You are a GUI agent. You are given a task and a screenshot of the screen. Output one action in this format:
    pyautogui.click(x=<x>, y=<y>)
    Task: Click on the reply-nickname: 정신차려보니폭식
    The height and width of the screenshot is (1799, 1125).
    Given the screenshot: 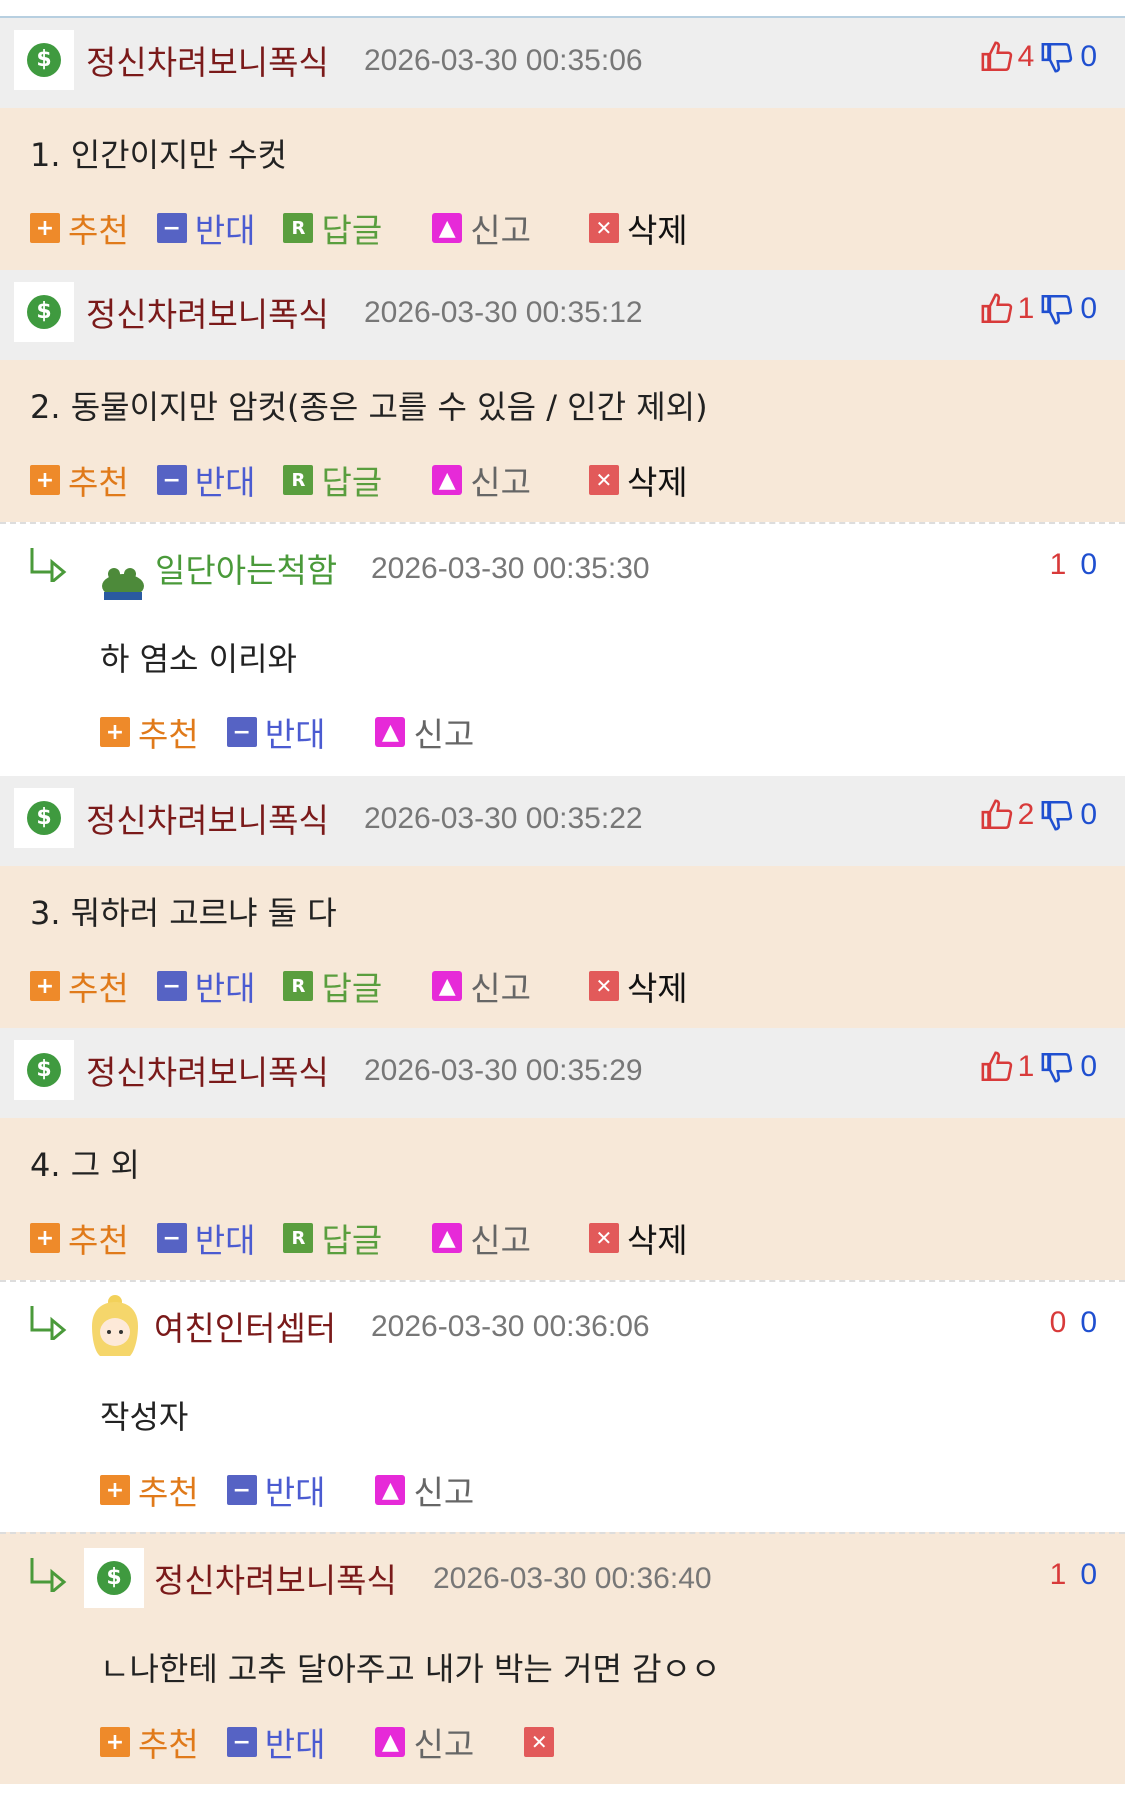 What is the action you would take?
    pyautogui.click(x=275, y=1578)
    